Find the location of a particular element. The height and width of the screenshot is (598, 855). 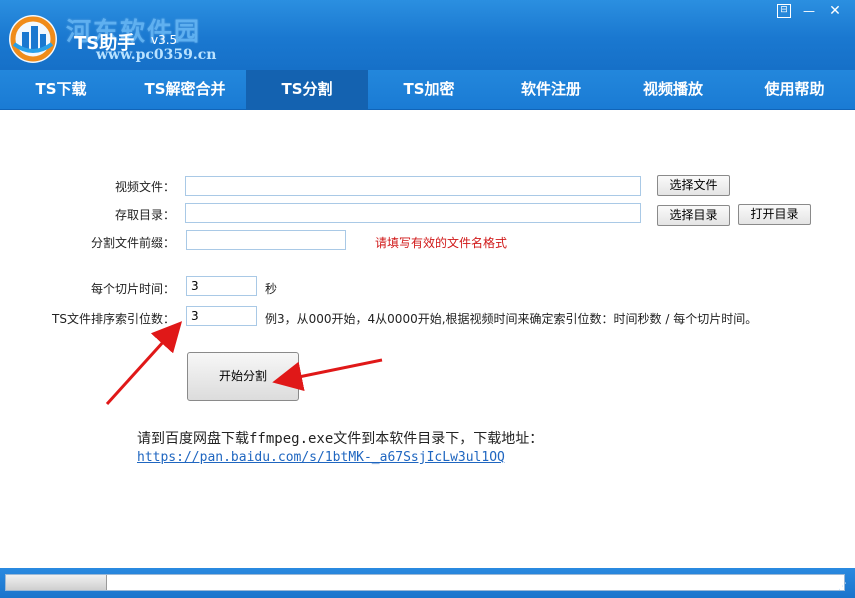

tab-ts-split: TS分割 is located at coordinates (307, 90).